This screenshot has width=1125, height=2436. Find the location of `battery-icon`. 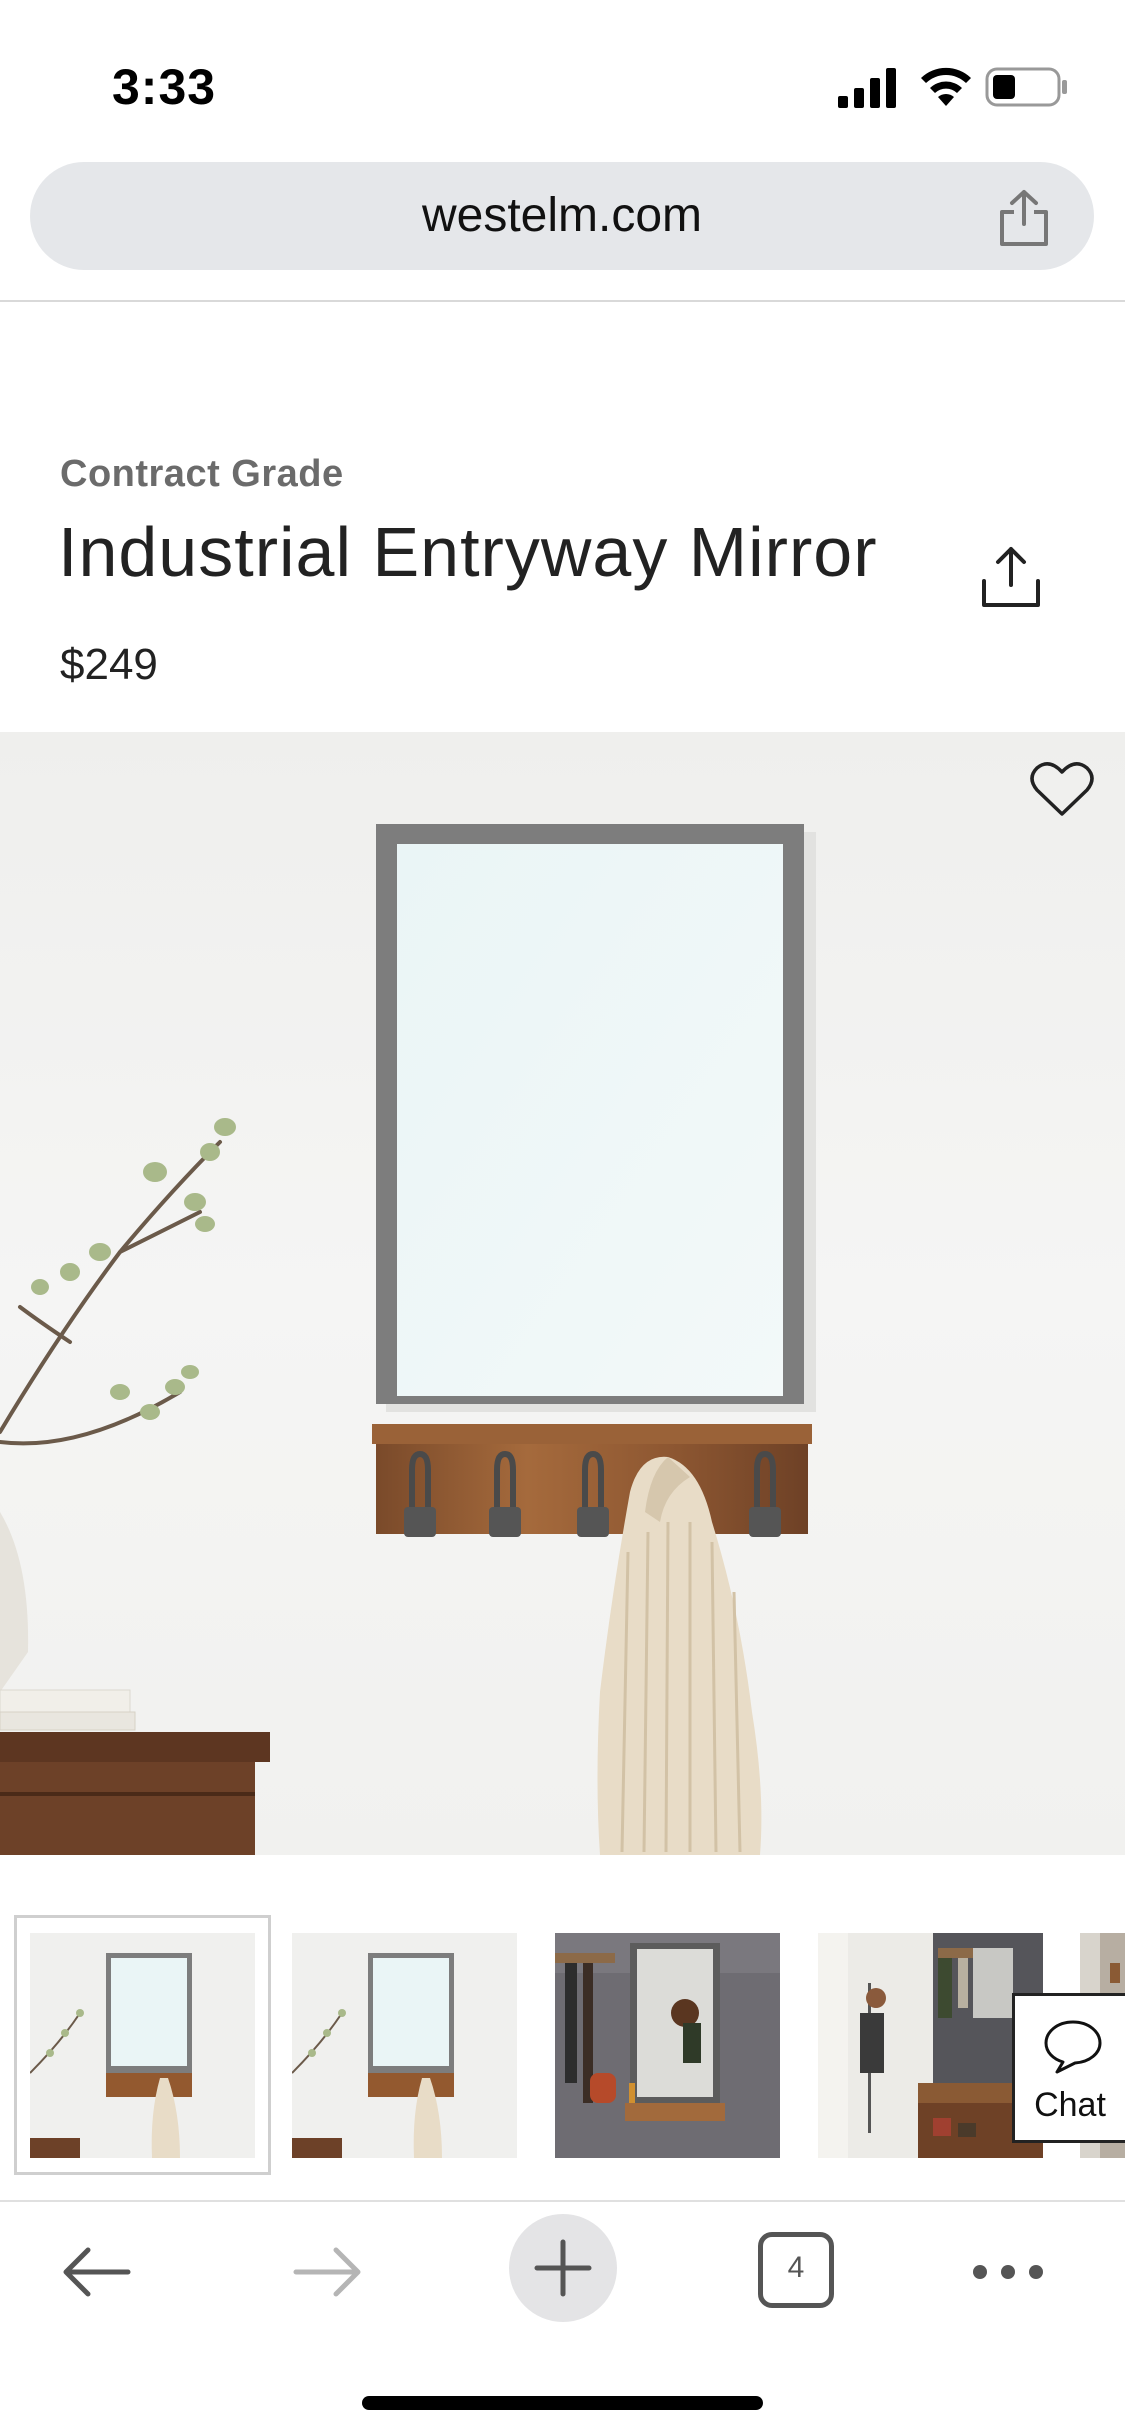

battery-icon is located at coordinates (1026, 87).